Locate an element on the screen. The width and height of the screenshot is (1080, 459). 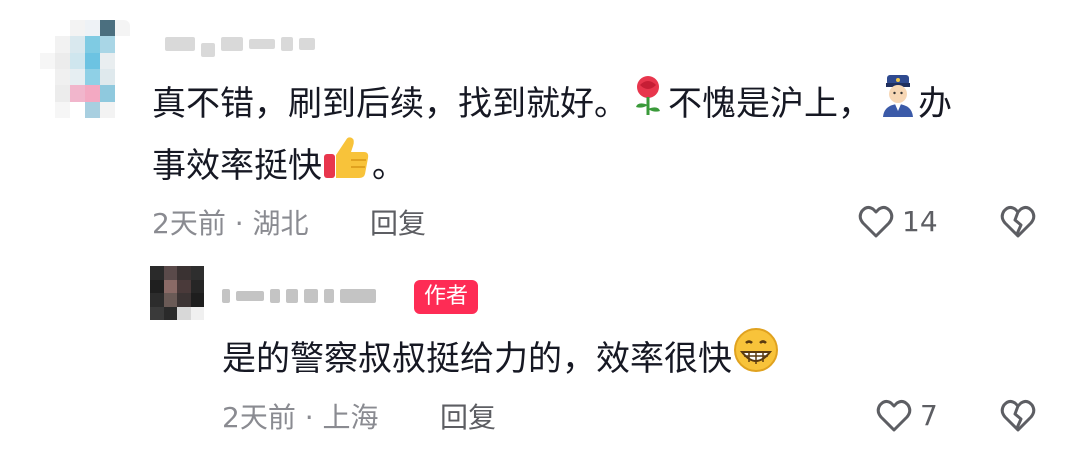
comment-text-line: 事效率挺快 。 is located at coordinates (279, 167).